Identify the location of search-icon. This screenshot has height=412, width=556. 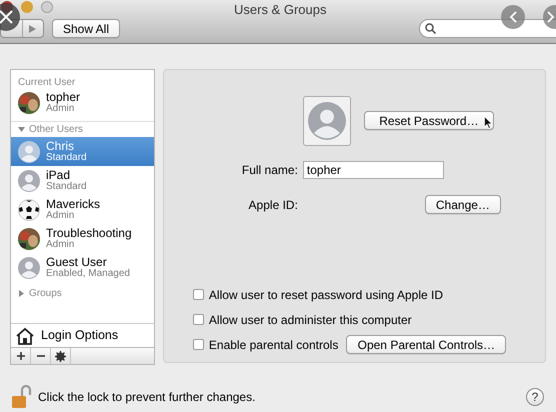
(430, 28).